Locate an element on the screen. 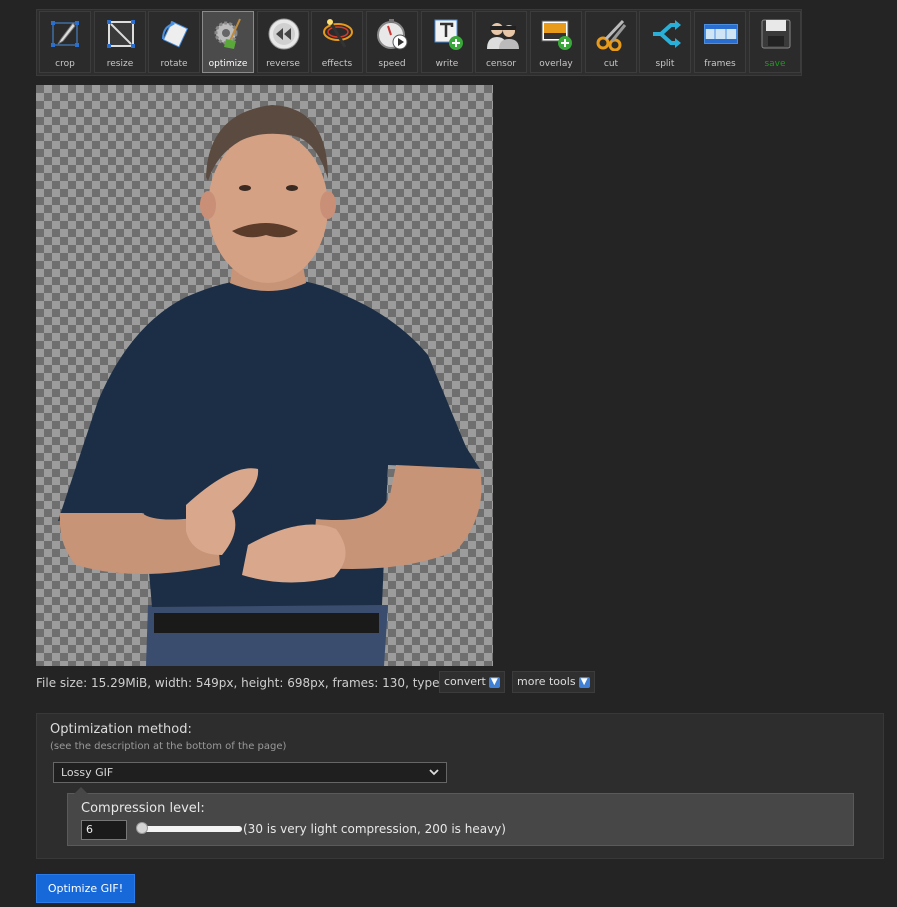 The width and height of the screenshot is (897, 907). tool-resize: resize is located at coordinates (120, 42).